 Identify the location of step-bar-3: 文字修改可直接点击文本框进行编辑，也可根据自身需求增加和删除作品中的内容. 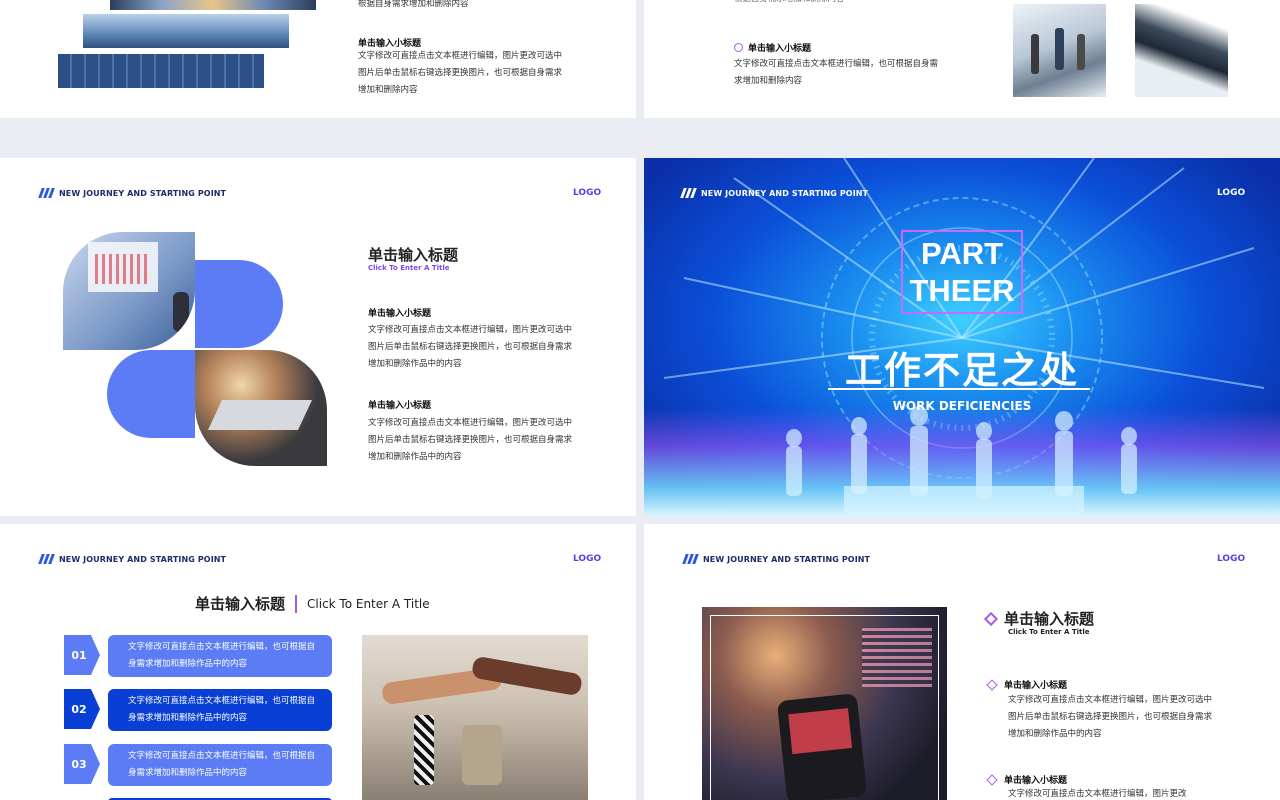
(220, 765).